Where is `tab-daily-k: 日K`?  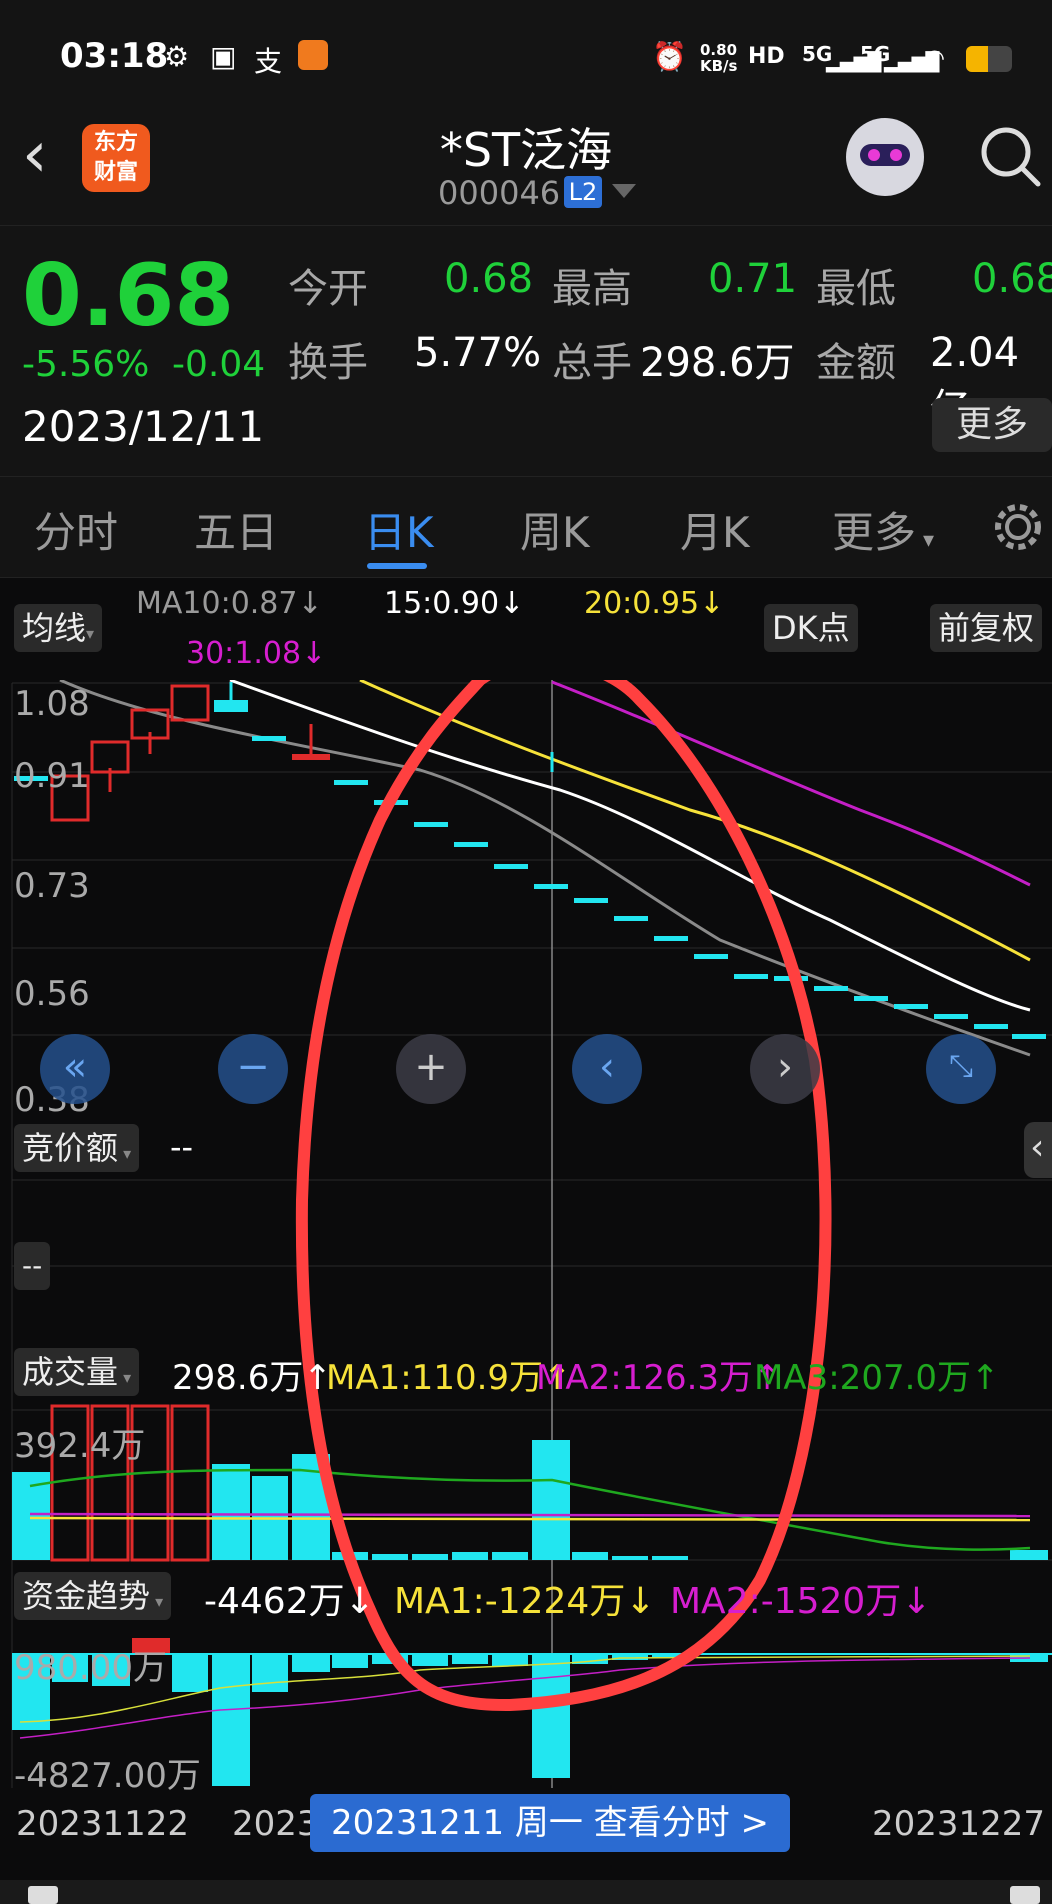
tab-daily-k: 日K is located at coordinates (399, 529).